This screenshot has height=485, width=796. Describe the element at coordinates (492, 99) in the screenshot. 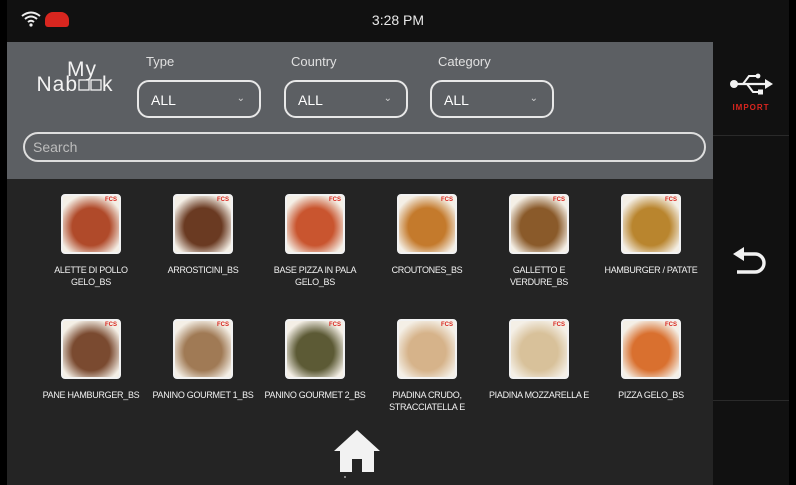

I see `category-filter-select: ALL ⌄` at that location.